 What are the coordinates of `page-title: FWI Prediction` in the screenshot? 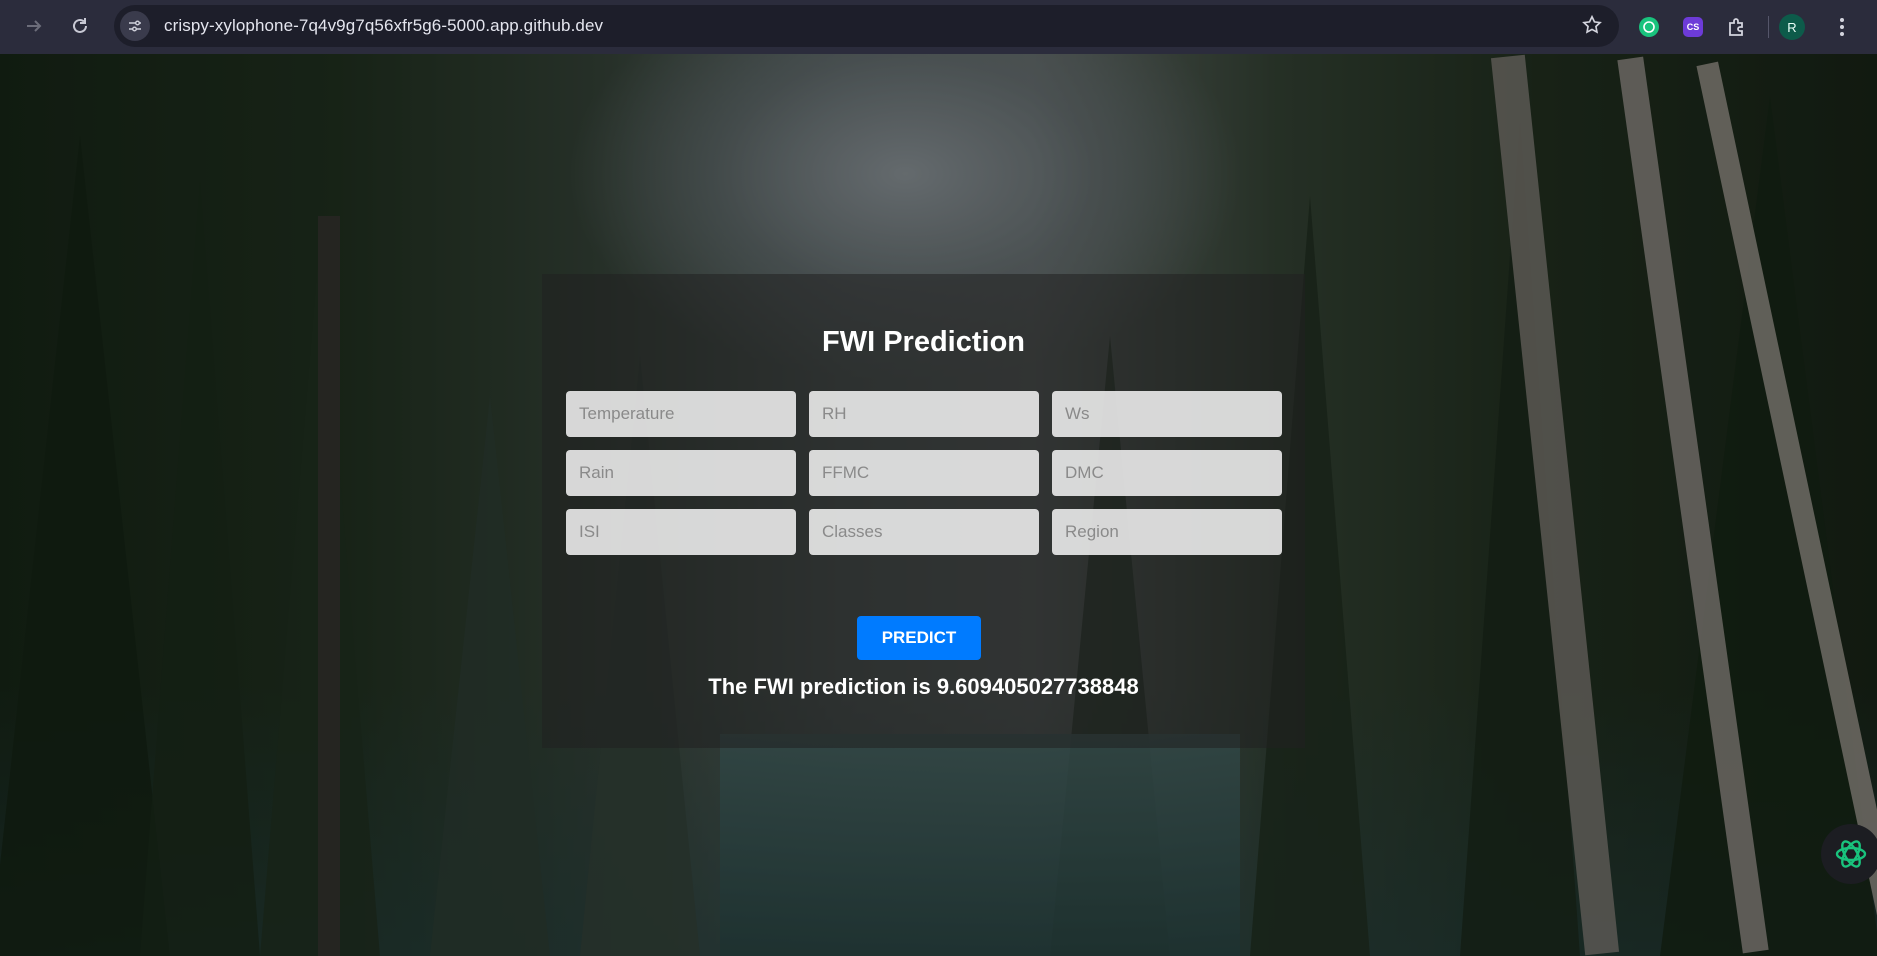 It's located at (923, 342).